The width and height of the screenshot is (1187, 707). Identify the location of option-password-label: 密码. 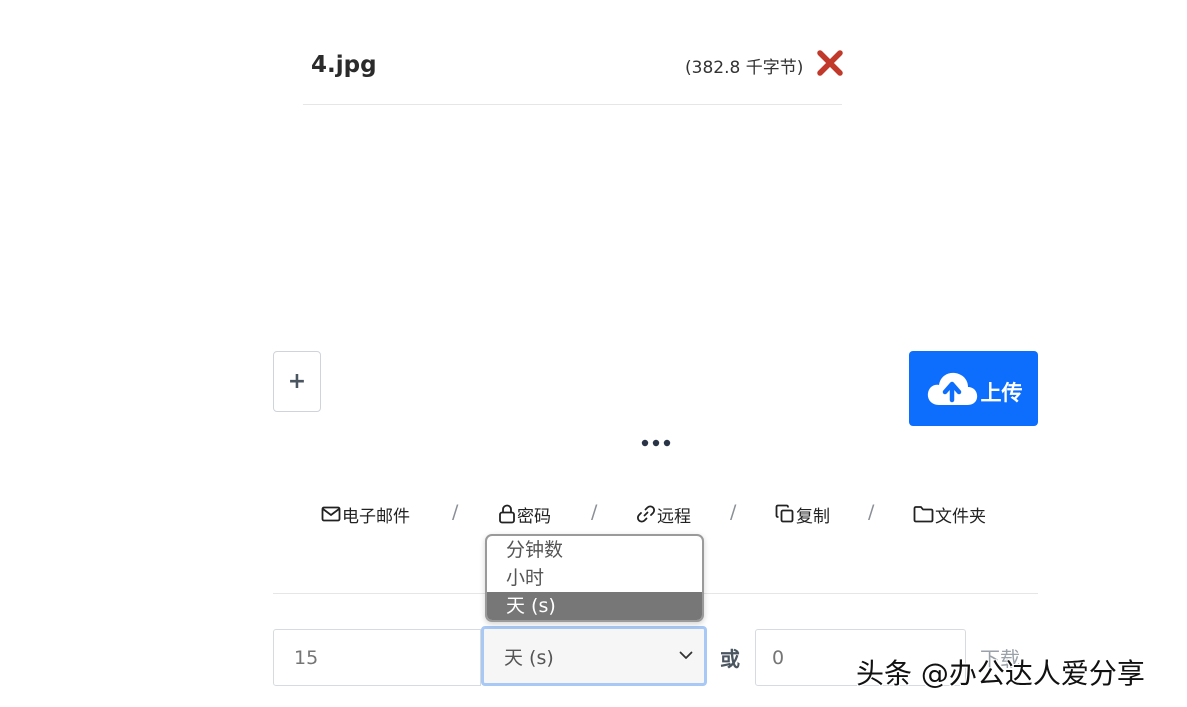
(534, 516).